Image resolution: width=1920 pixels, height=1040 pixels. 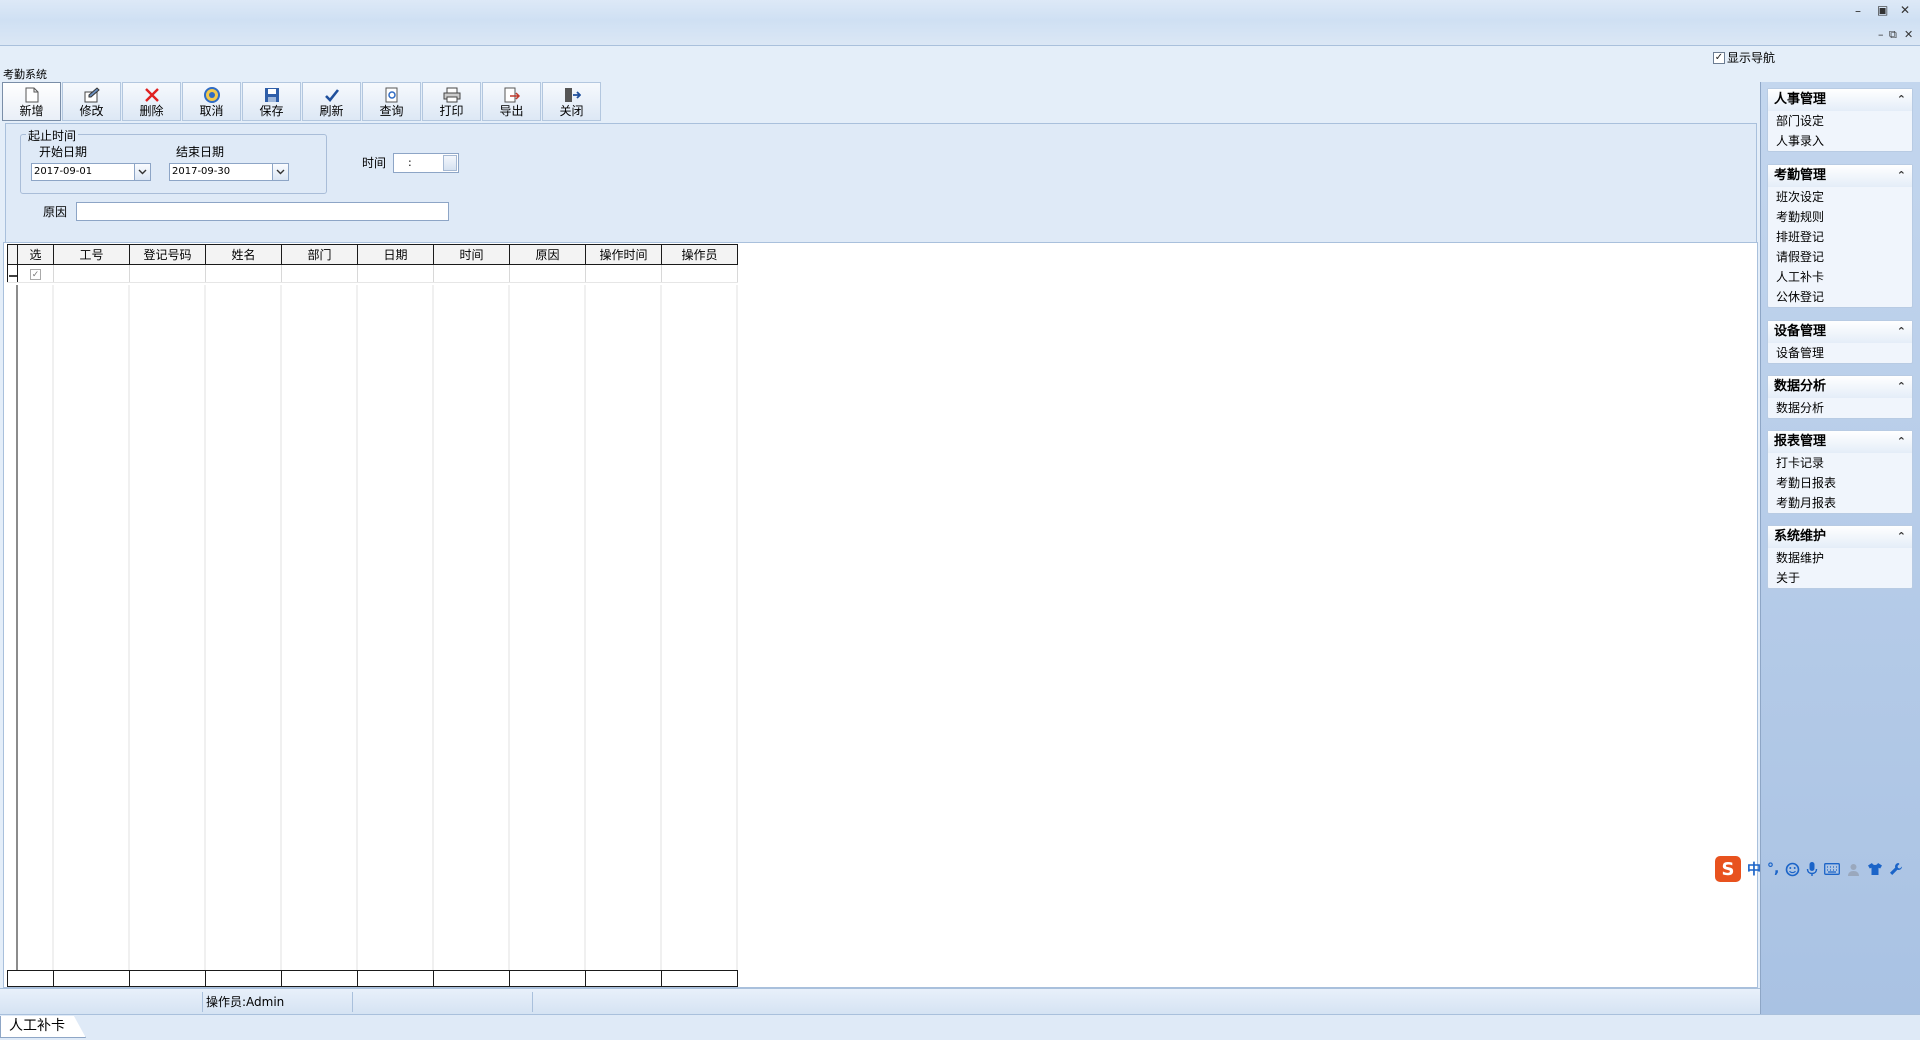 I want to click on nav-group-header: 数据分析 ⌃, so click(x=1840, y=387).